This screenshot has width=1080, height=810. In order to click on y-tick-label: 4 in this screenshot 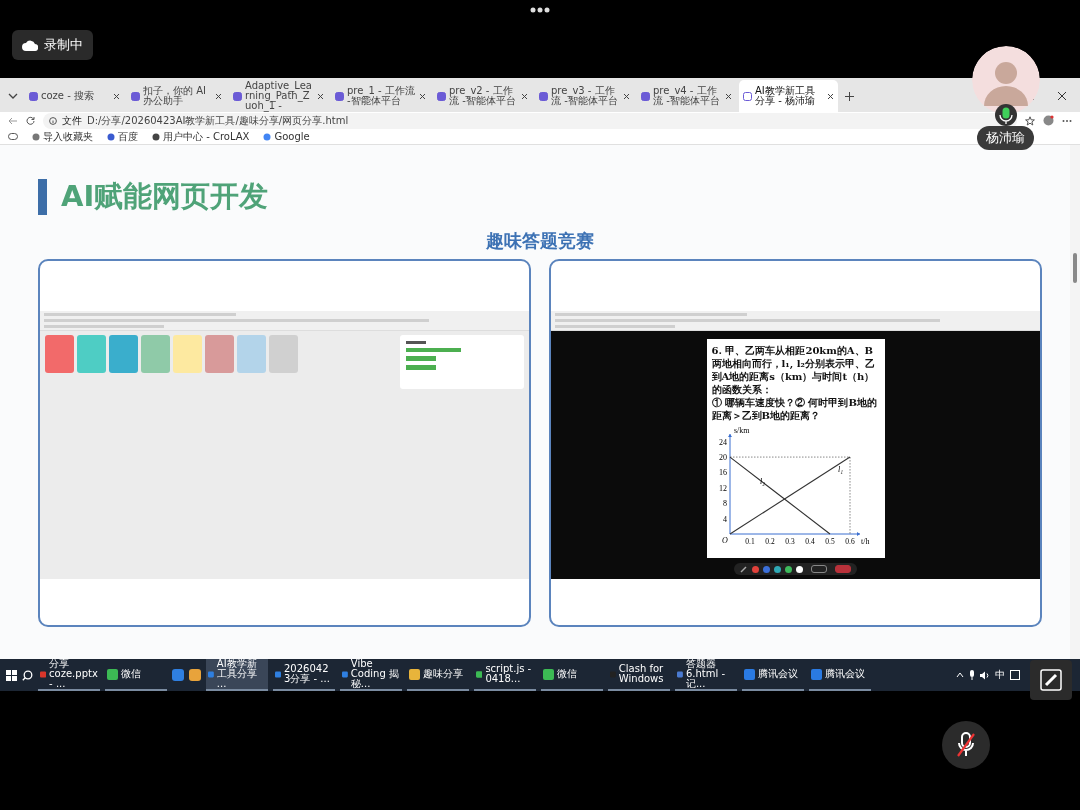, I will do `click(724, 519)`.